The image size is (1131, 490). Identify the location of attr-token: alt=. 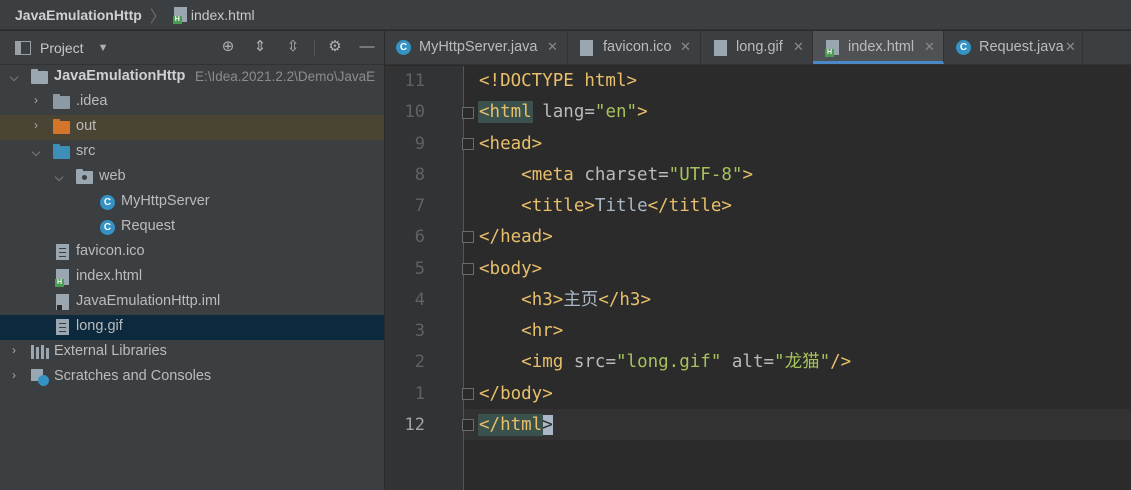
(748, 362).